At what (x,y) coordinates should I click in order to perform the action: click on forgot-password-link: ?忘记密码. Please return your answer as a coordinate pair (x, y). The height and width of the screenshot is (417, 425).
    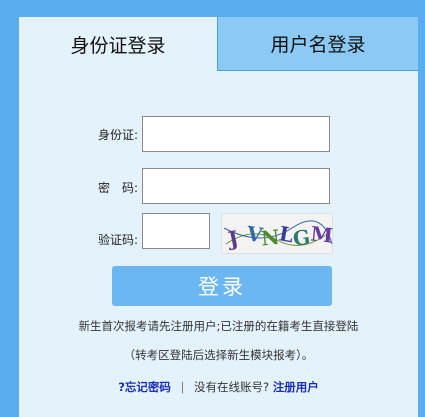
    Looking at the image, I should click on (144, 387).